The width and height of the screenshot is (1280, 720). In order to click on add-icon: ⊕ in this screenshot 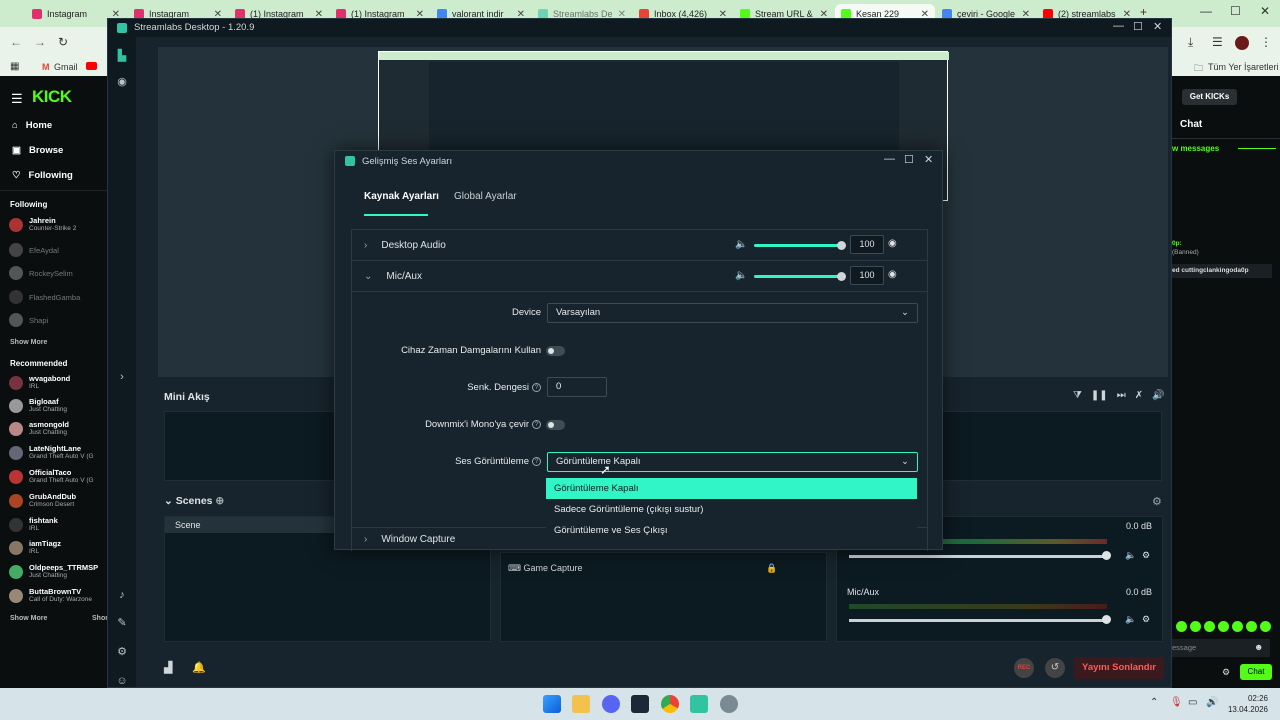, I will do `click(219, 501)`.